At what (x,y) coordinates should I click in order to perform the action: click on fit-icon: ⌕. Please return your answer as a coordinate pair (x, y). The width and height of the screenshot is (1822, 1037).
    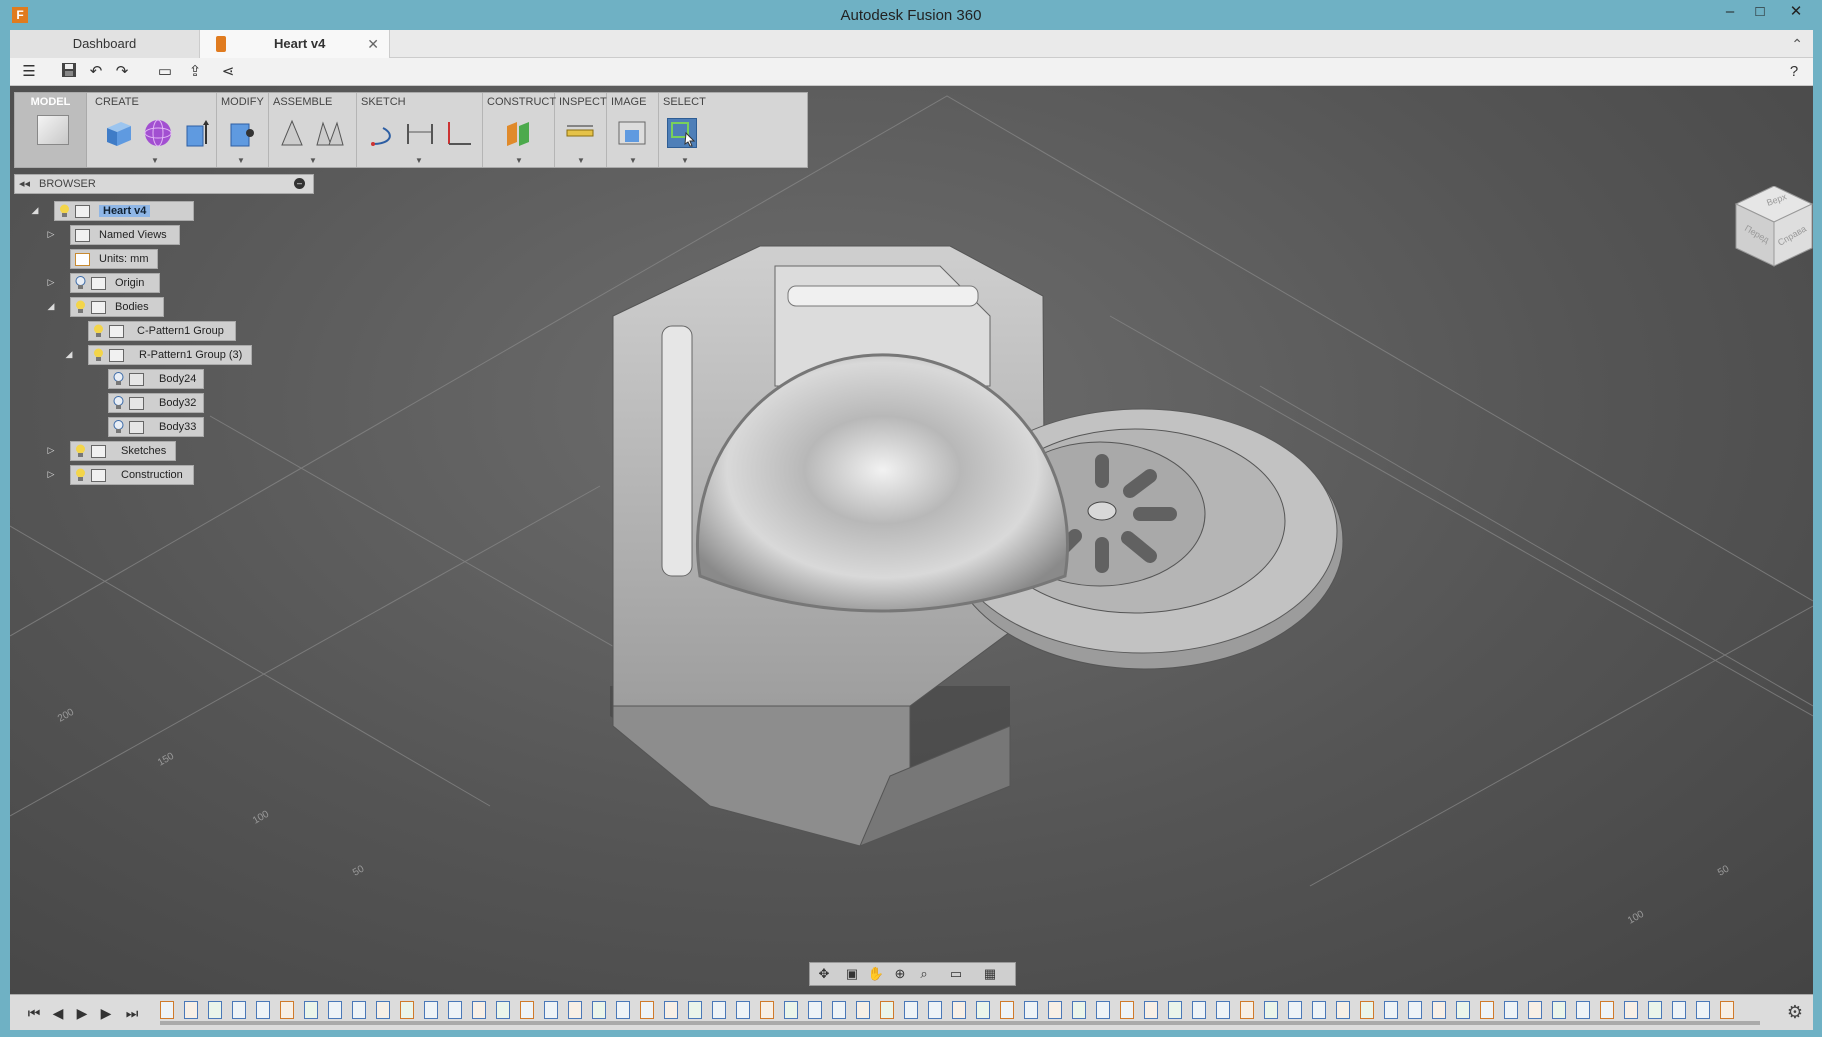
    Looking at the image, I should click on (924, 974).